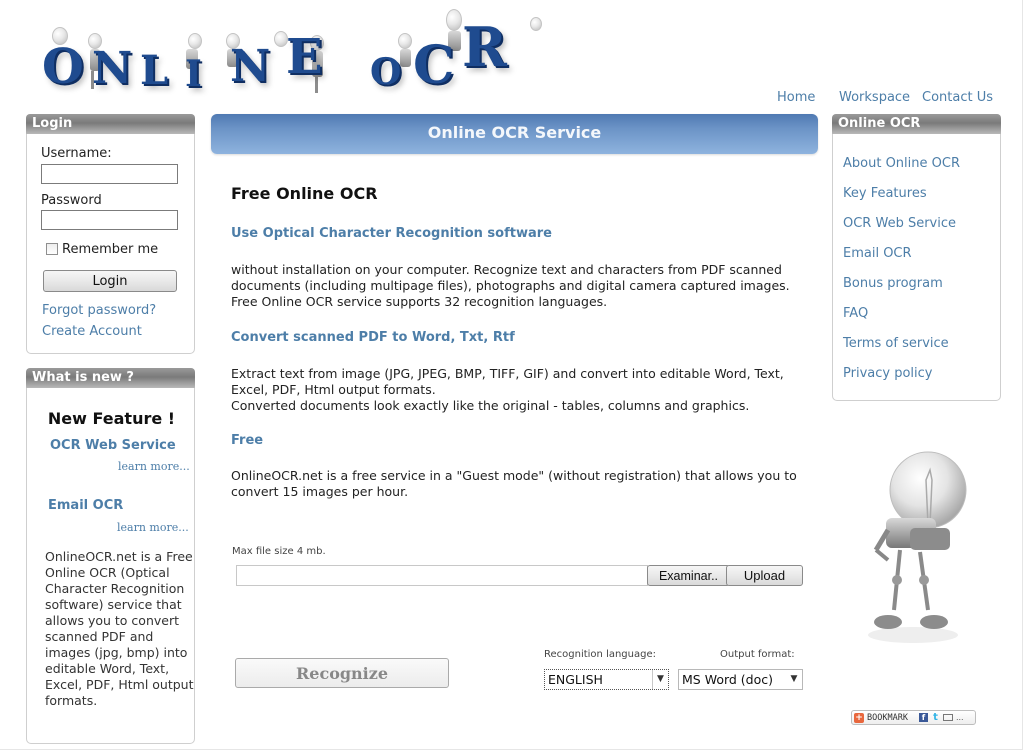 This screenshot has height=750, width=1023. I want to click on output-format-label: Output format:, so click(757, 654).